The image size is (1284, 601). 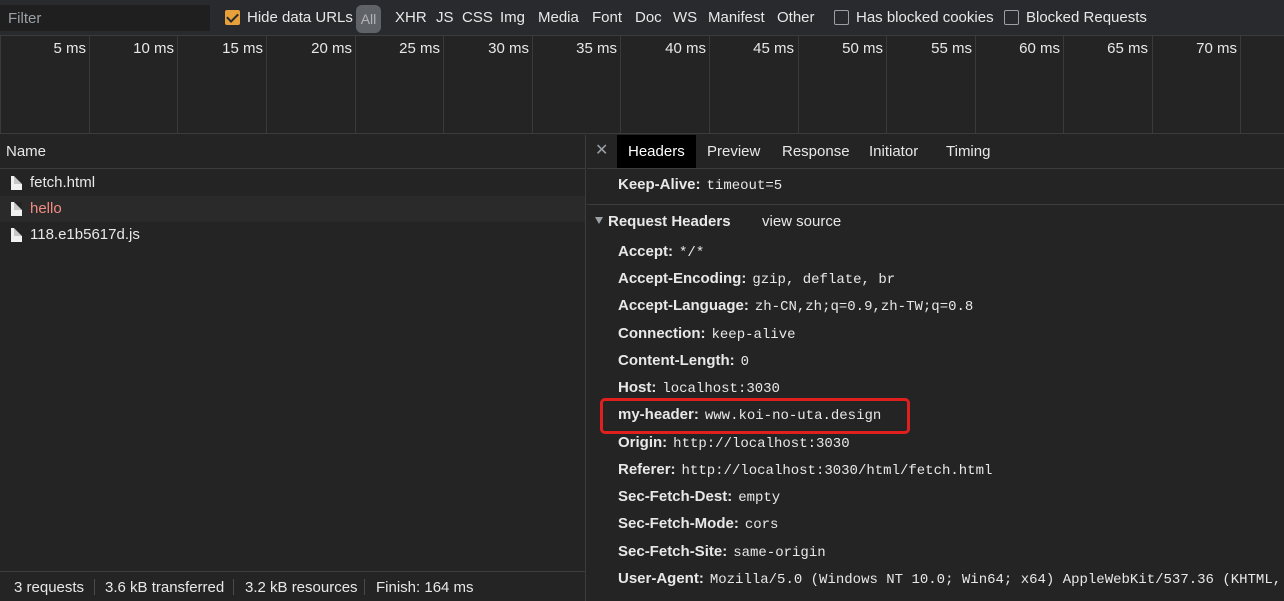 What do you see at coordinates (301, 587) in the screenshot?
I see `resources-size: 3.2 kB resources` at bounding box center [301, 587].